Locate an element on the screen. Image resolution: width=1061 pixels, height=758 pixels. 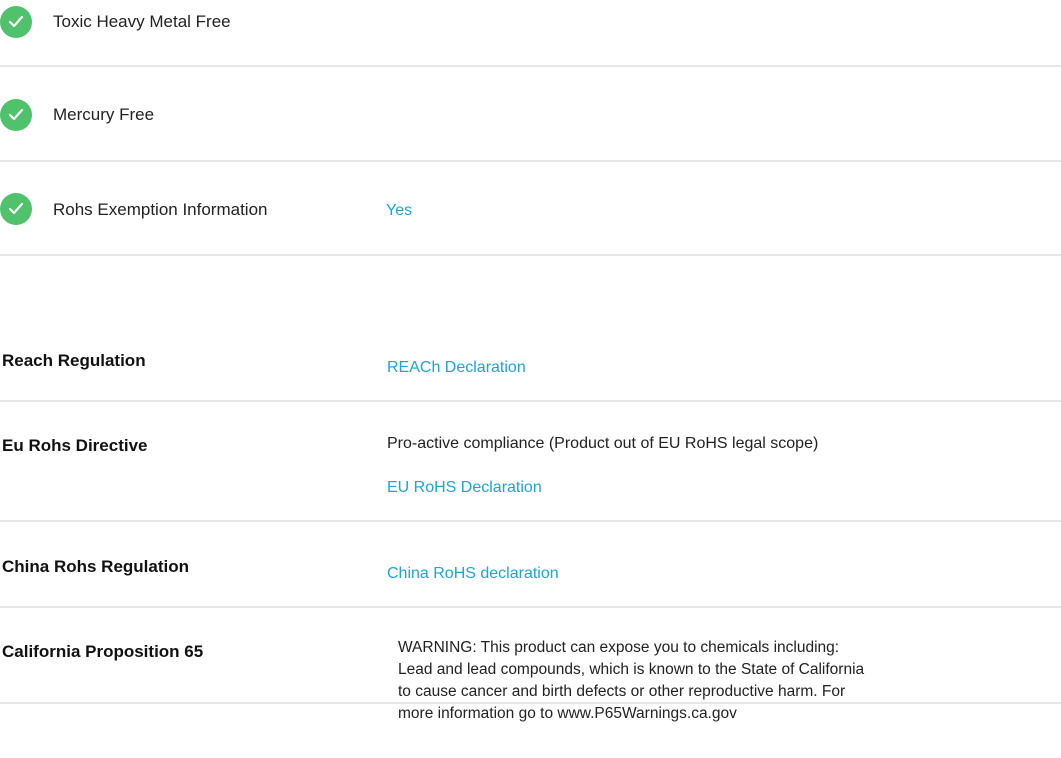
compliance-label: Mercury Free is located at coordinates (104, 114).